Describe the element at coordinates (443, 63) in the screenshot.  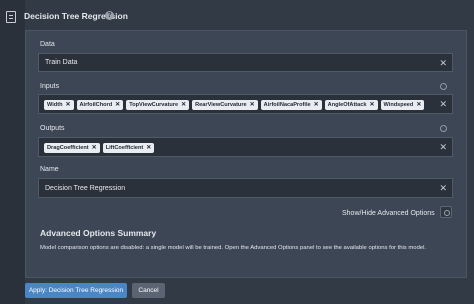
I see `clear-data-icon: ✕` at that location.